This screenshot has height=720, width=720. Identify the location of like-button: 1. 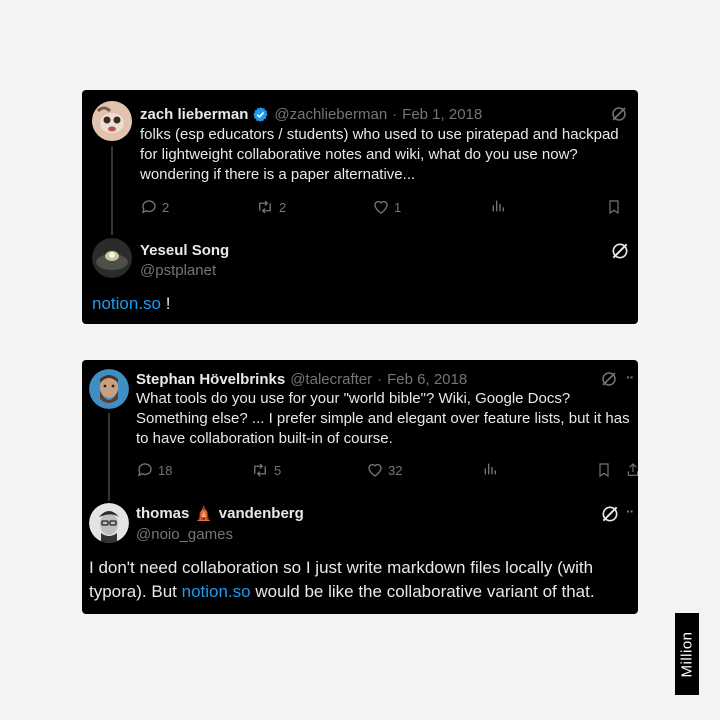
(386, 207).